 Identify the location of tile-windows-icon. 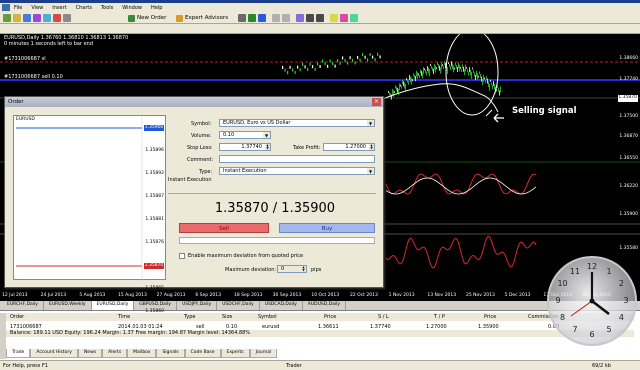
(300, 18).